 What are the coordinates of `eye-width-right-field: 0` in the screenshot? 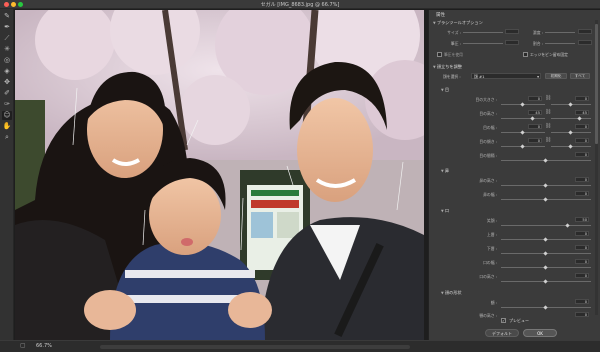 It's located at (582, 126).